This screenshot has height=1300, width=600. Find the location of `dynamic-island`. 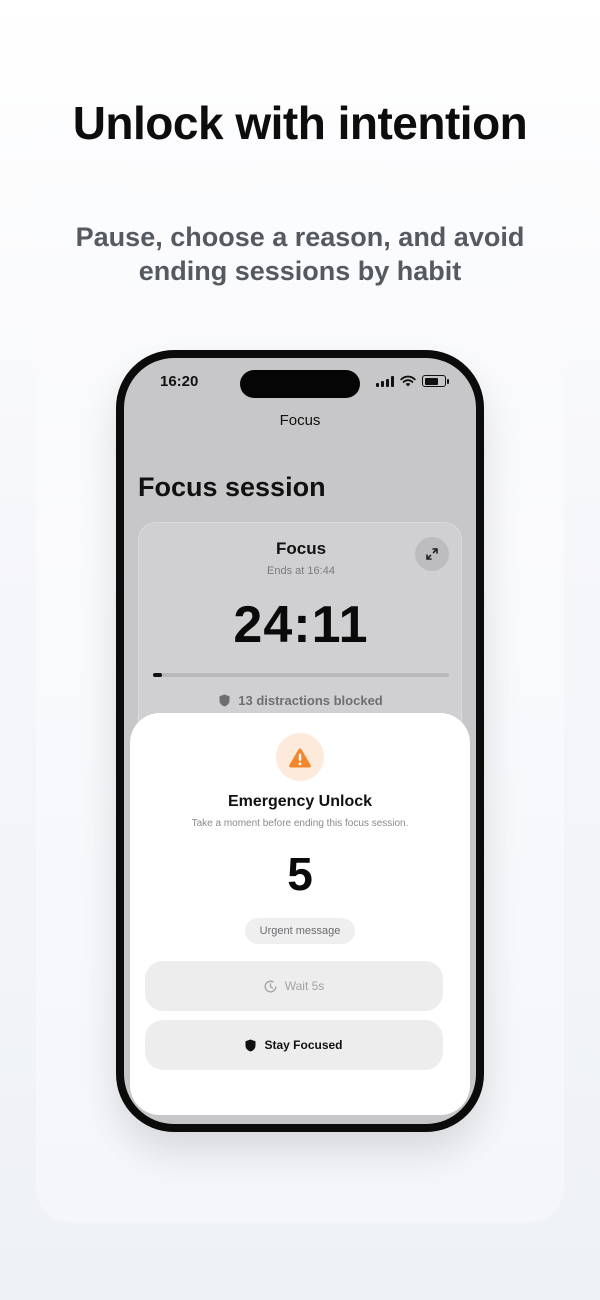

dynamic-island is located at coordinates (300, 384).